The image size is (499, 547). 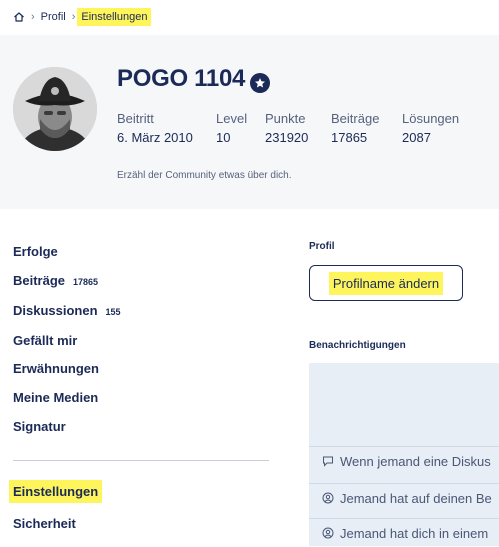 What do you see at coordinates (349, 137) in the screenshot?
I see `stat-value: 17865` at bounding box center [349, 137].